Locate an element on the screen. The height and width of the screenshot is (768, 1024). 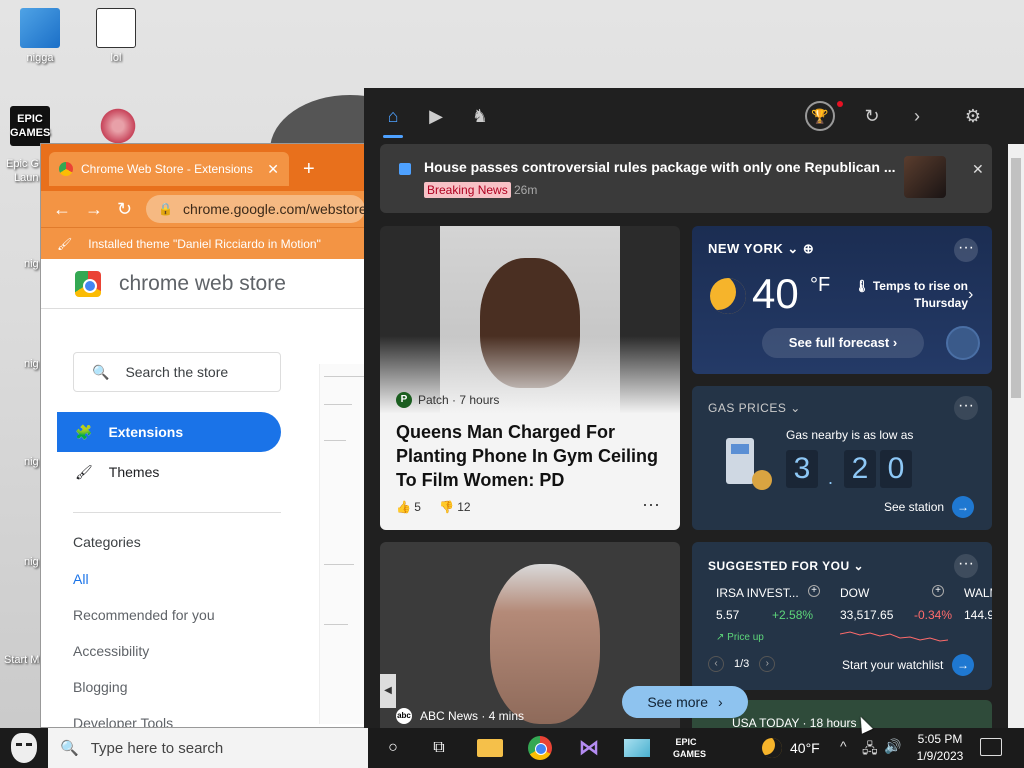
store-search-input: 🔍 Search the store is located at coordinates (177, 372).